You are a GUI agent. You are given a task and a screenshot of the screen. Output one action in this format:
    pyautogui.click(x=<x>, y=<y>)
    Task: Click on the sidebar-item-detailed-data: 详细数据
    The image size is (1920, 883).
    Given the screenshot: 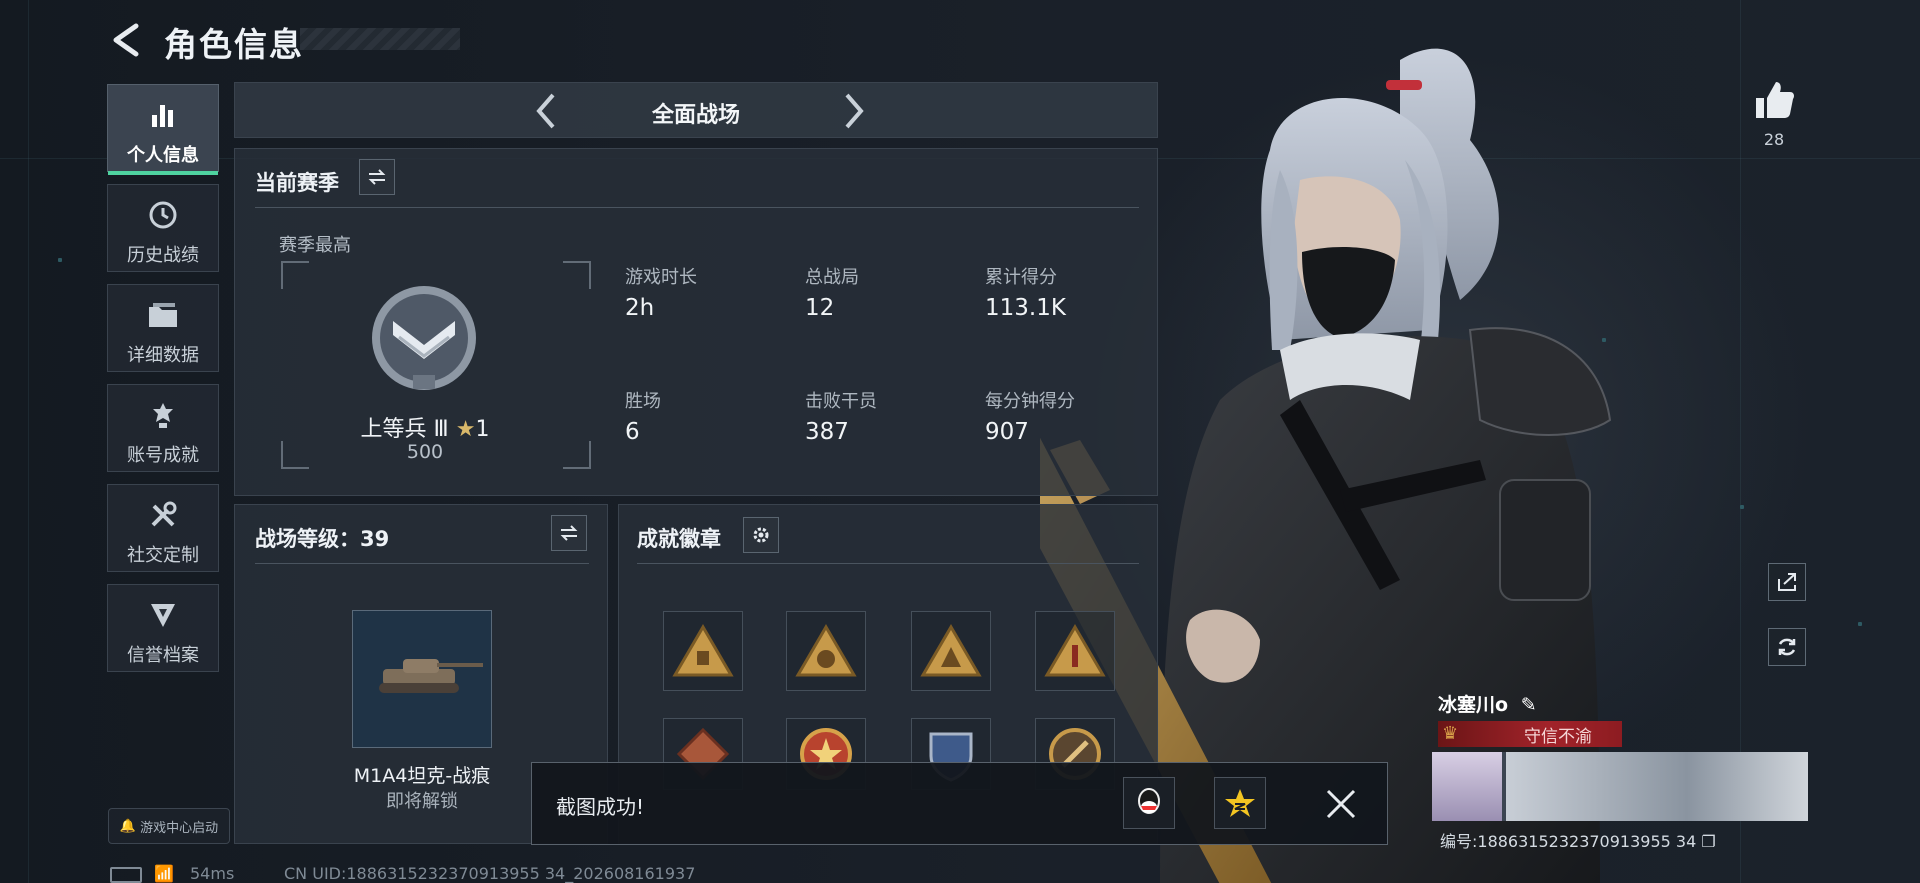 What is the action you would take?
    pyautogui.click(x=163, y=328)
    